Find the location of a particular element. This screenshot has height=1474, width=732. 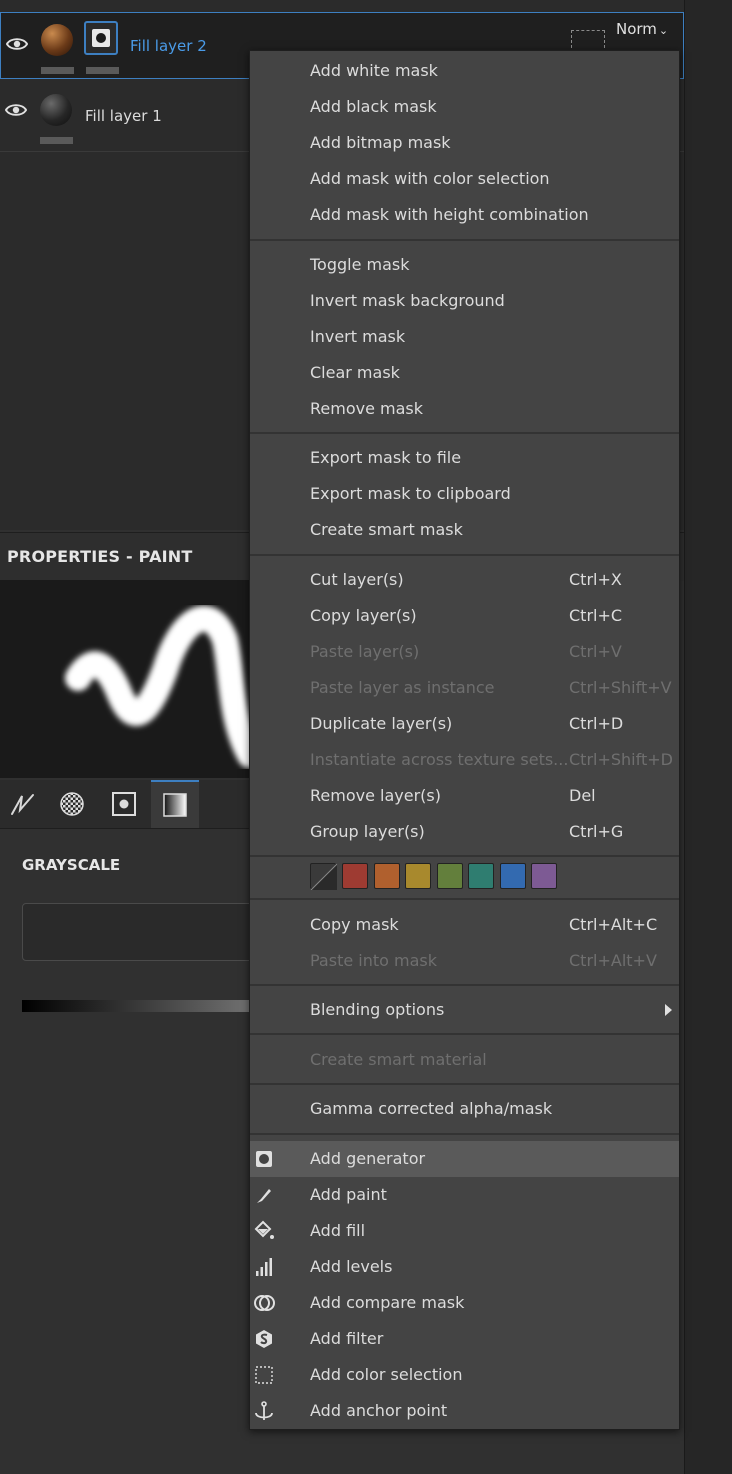

brush-tool-tabs is located at coordinates (130, 804).